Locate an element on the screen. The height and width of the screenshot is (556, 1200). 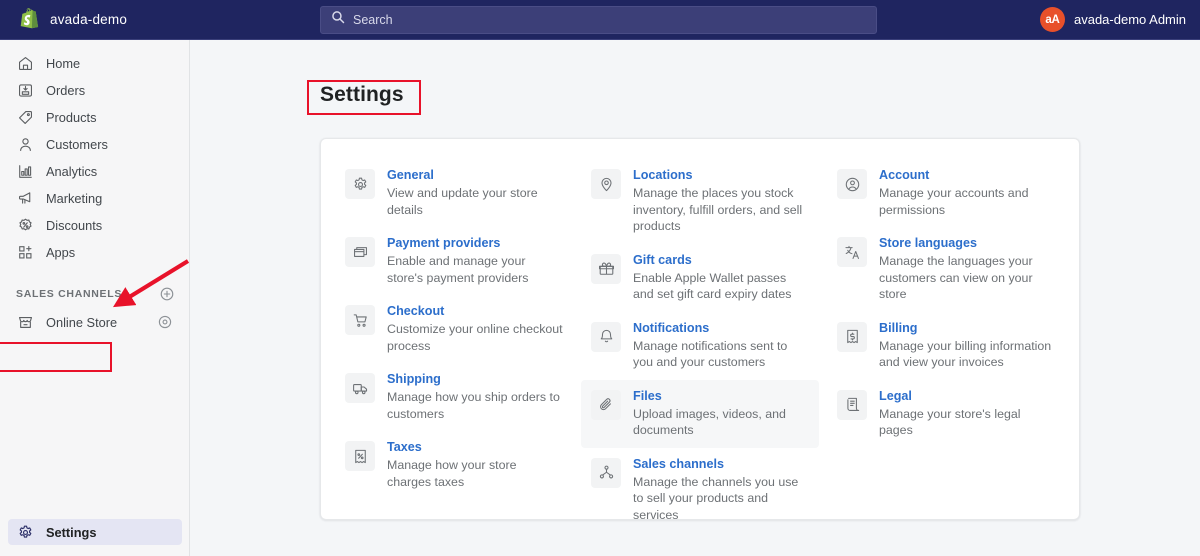
user-name: avada-demo Admin is located at coordinates (1129, 19).